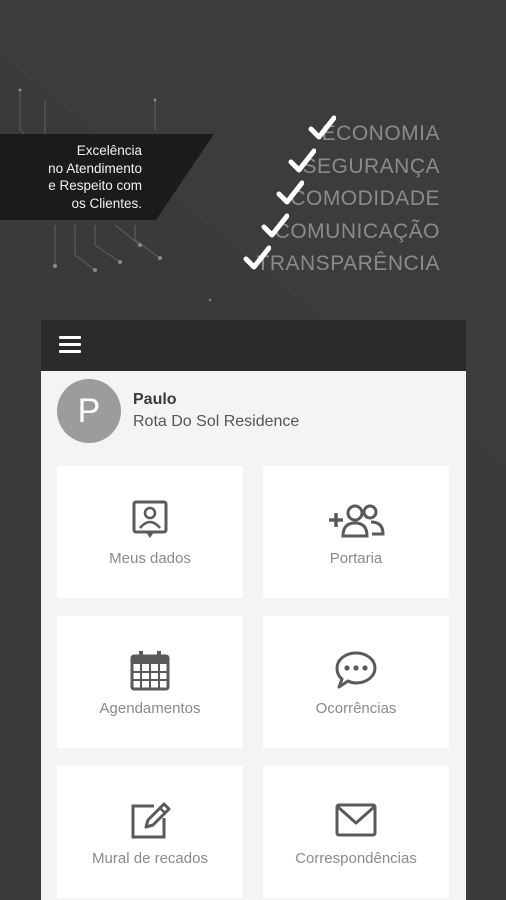 This screenshot has height=900, width=506. I want to click on user-profile: P Paulo Rota Do Sol Residence, so click(253, 411).